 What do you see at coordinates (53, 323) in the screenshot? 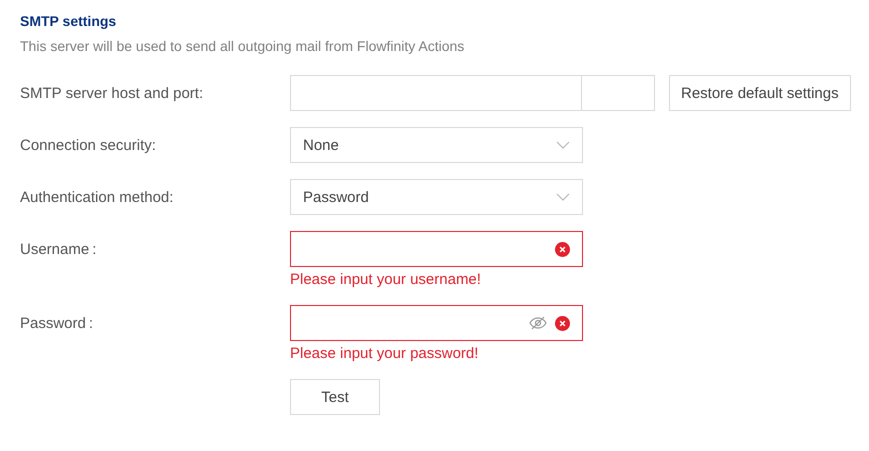
I see `field-label: Password` at bounding box center [53, 323].